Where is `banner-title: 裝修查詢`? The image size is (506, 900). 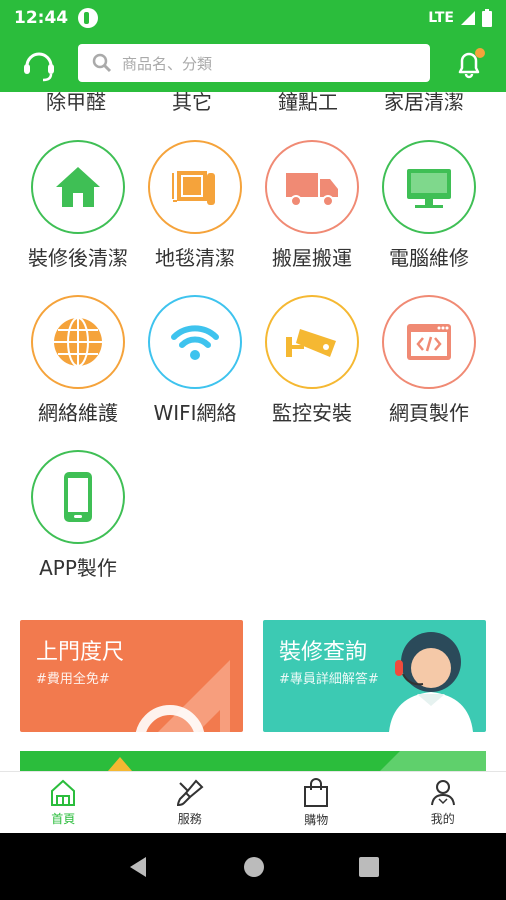
banner-title: 裝修查詢 is located at coordinates (323, 652).